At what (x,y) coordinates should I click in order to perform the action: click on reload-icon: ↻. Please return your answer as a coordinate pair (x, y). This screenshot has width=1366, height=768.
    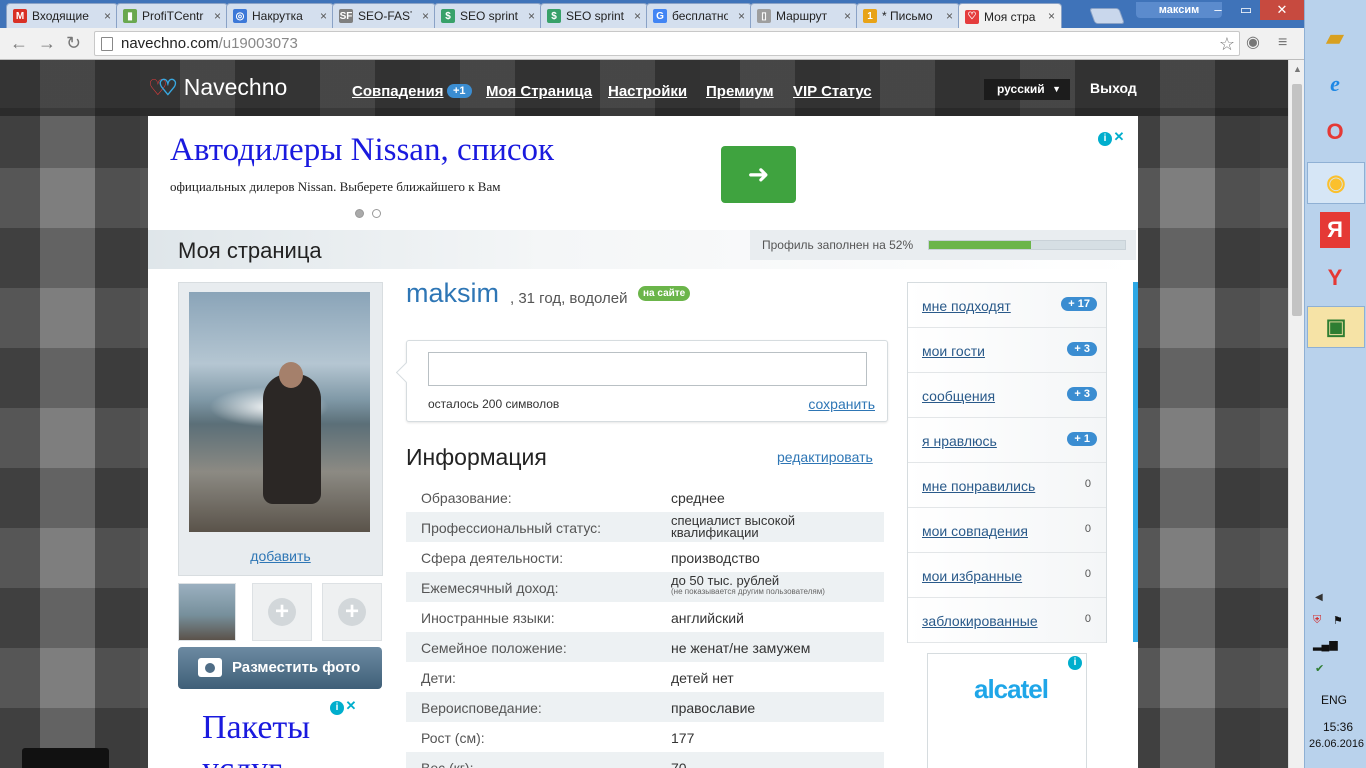
    Looking at the image, I should click on (73, 43).